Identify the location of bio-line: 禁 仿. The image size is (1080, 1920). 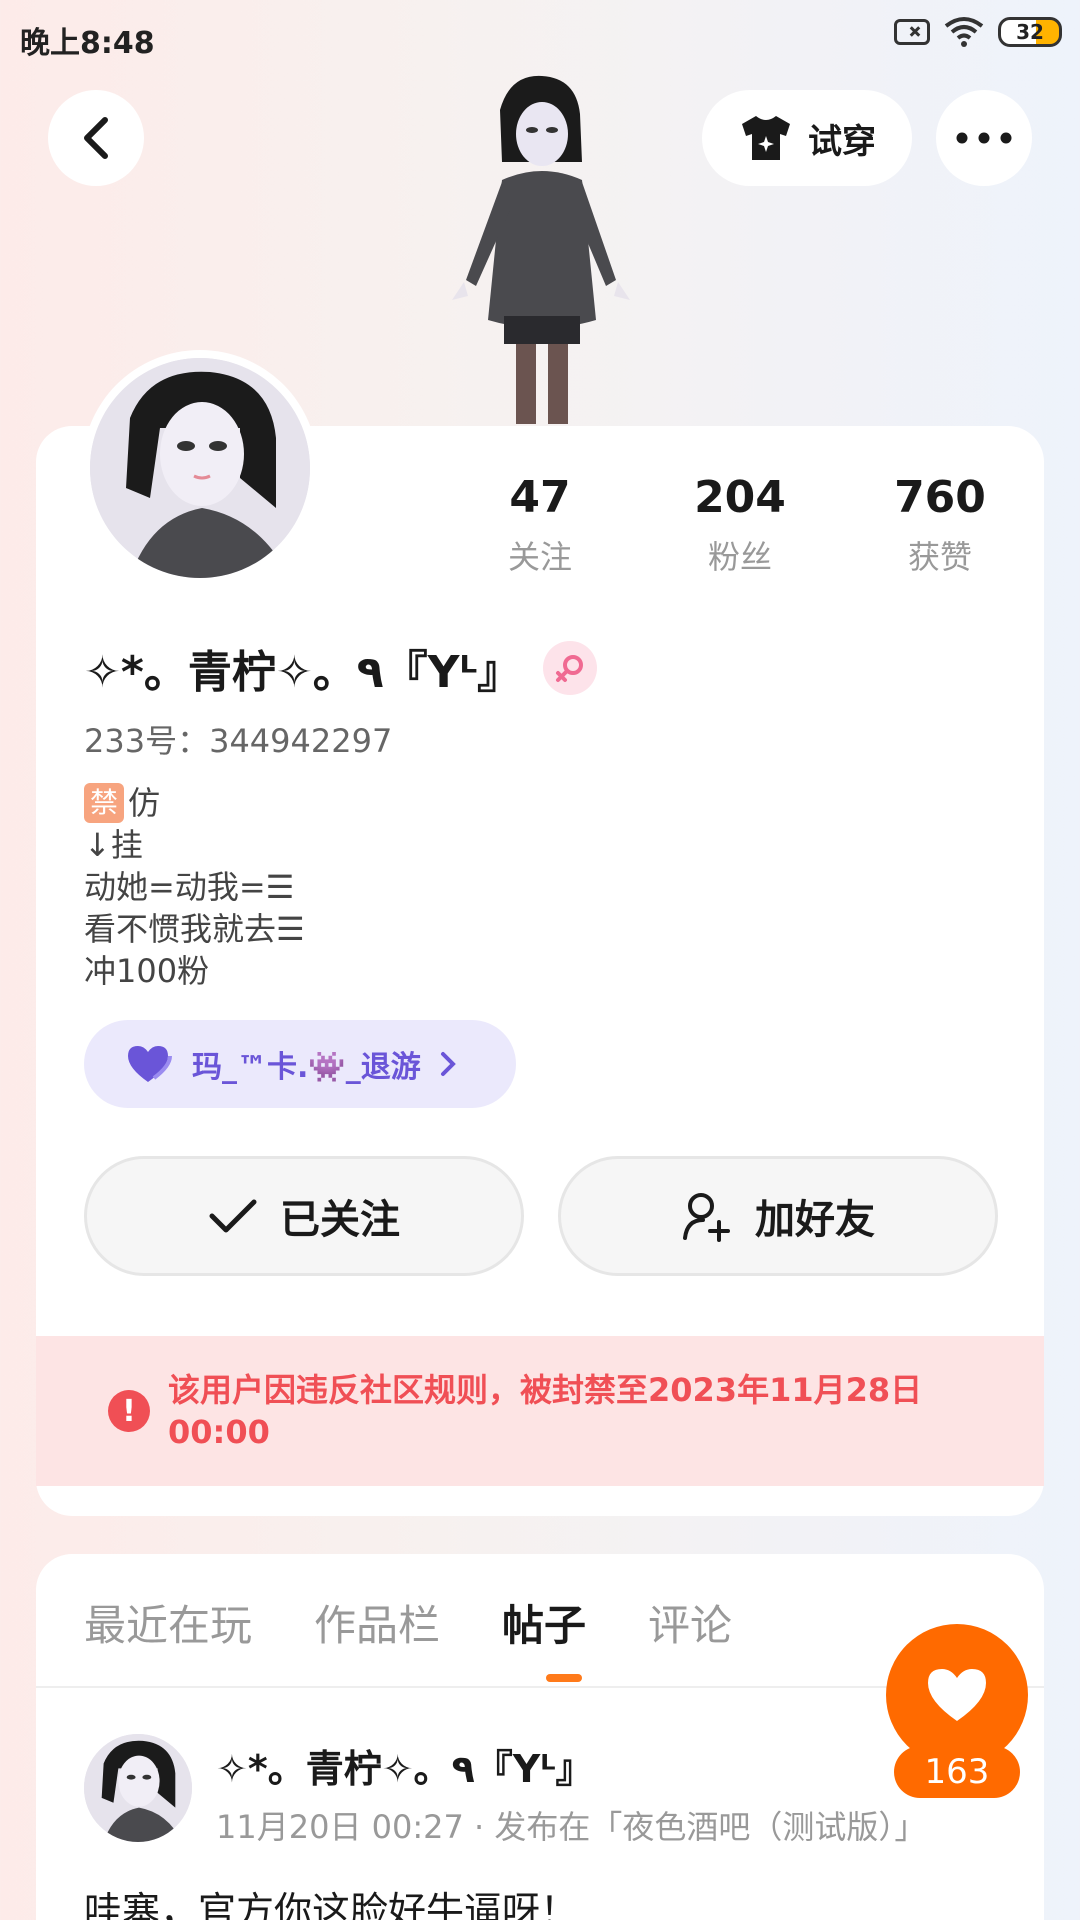
(194, 803).